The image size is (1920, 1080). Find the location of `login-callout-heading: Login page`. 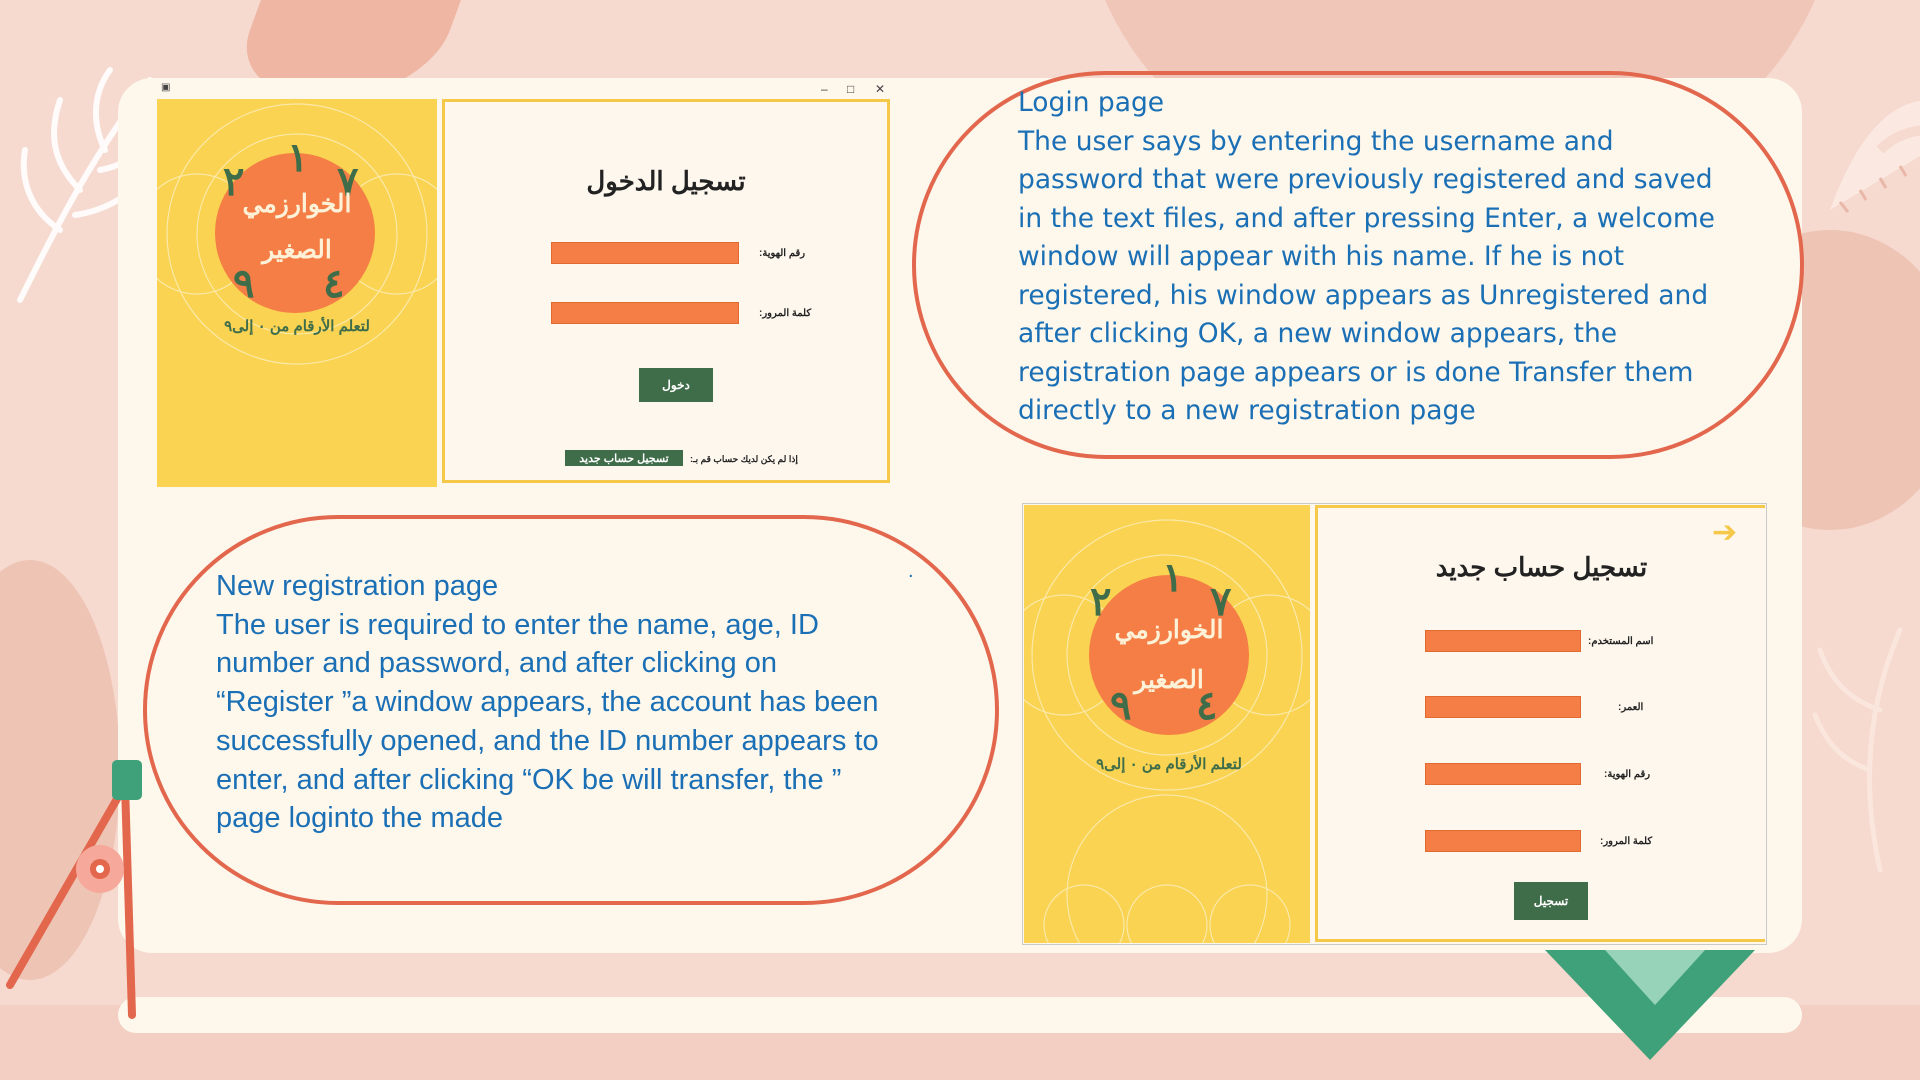

login-callout-heading: Login page is located at coordinates (1091, 102).